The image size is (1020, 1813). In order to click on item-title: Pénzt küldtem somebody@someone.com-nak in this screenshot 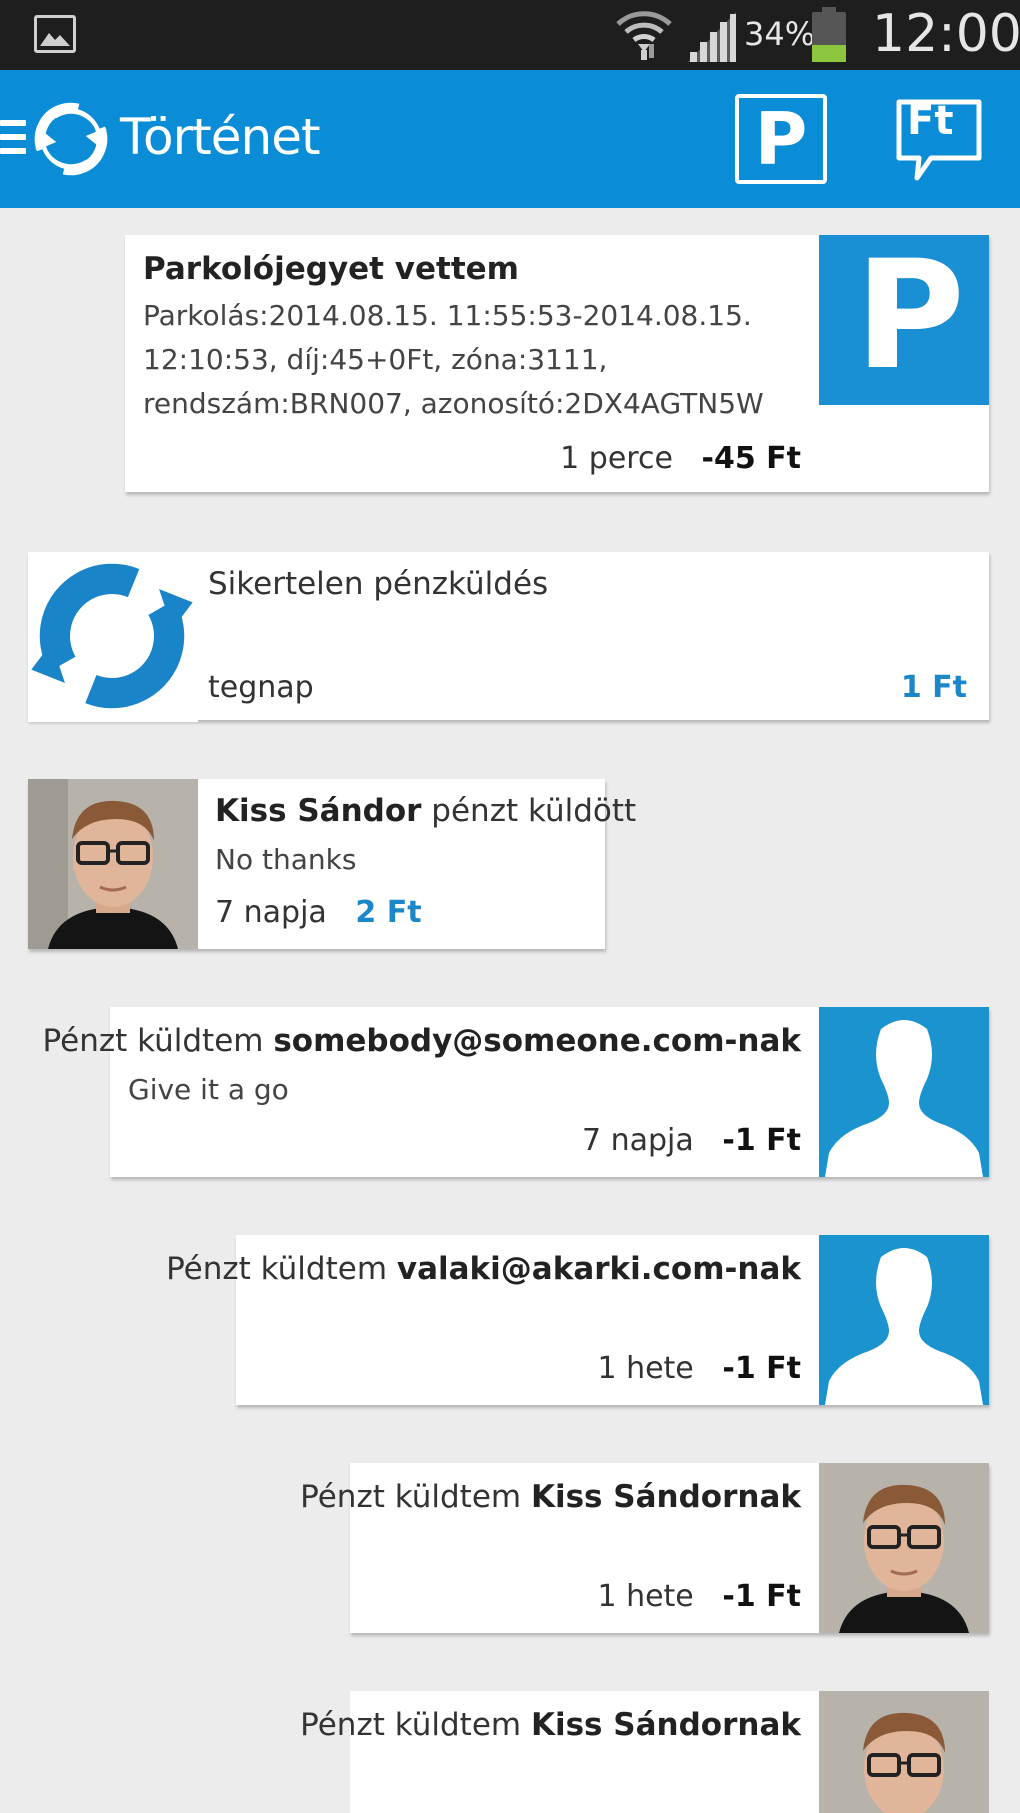, I will do `click(422, 1041)`.